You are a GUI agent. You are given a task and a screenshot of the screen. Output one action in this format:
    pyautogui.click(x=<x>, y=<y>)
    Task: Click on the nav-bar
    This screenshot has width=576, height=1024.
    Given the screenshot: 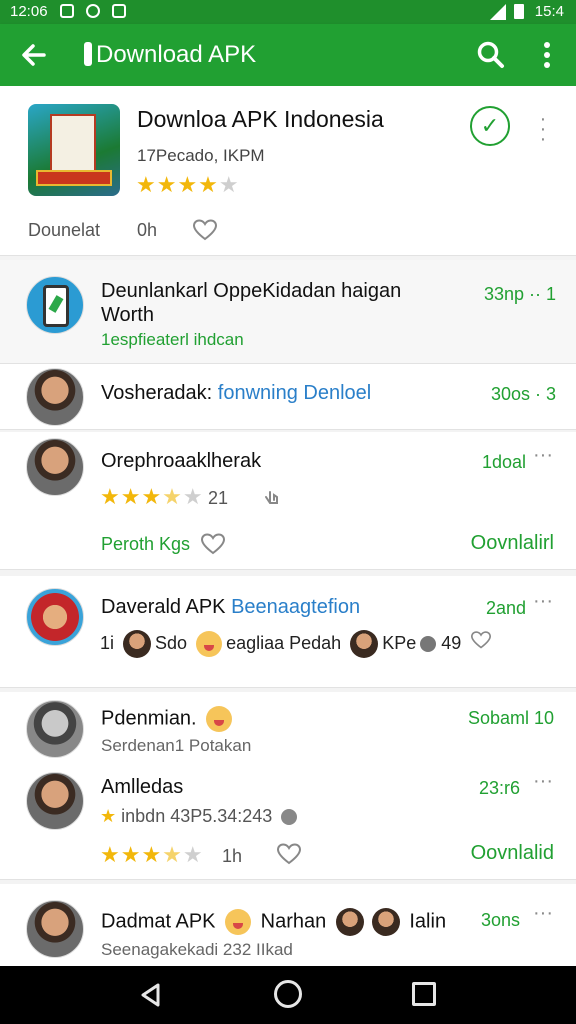 What is the action you would take?
    pyautogui.click(x=288, y=995)
    